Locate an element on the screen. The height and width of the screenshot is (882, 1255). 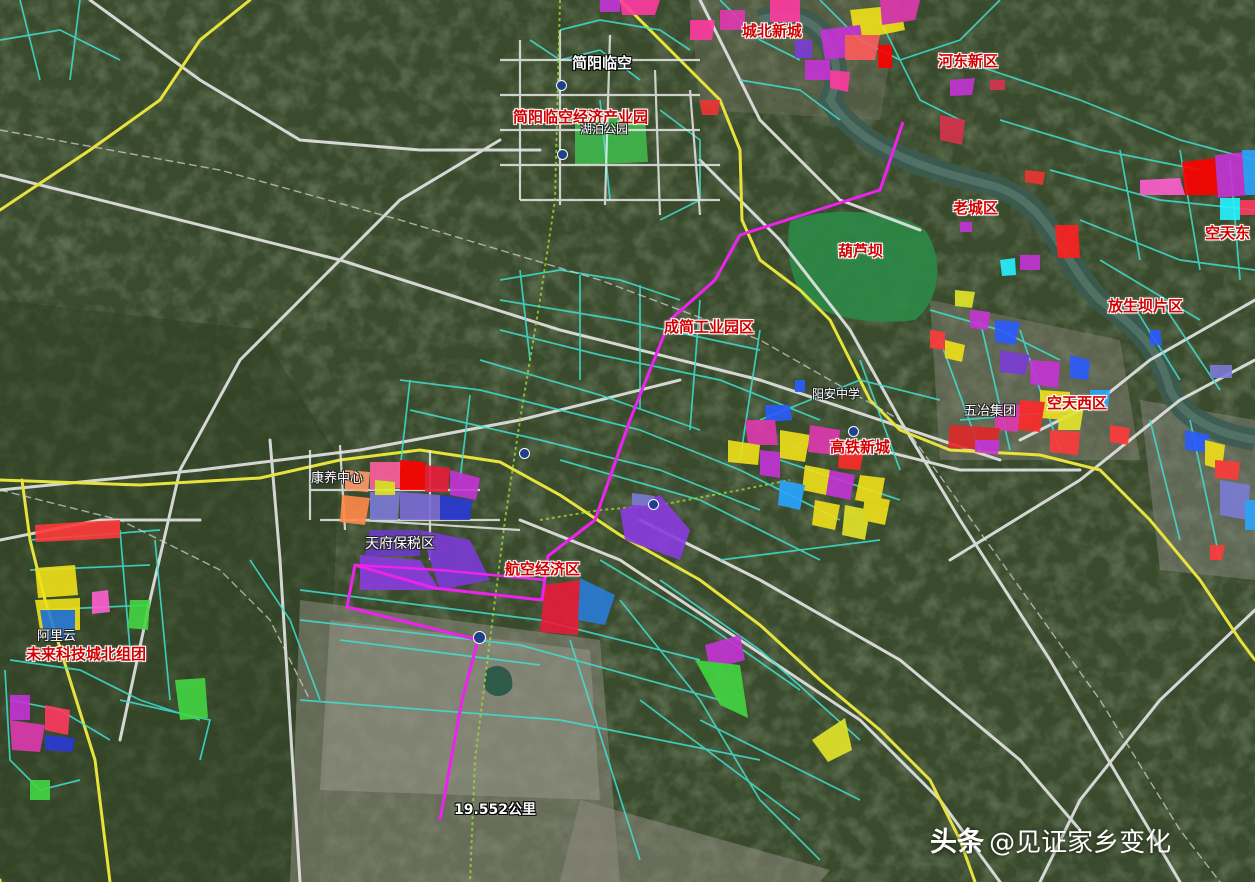
watermark-account: @见证家乡变化 is located at coordinates (1080, 843).